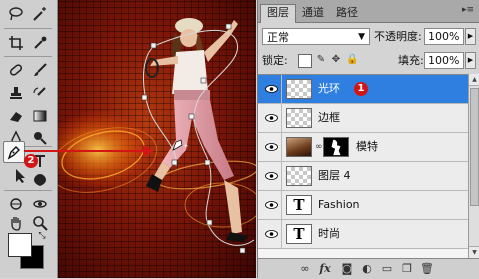  I want to click on custom-shape-tool, so click(40, 180).